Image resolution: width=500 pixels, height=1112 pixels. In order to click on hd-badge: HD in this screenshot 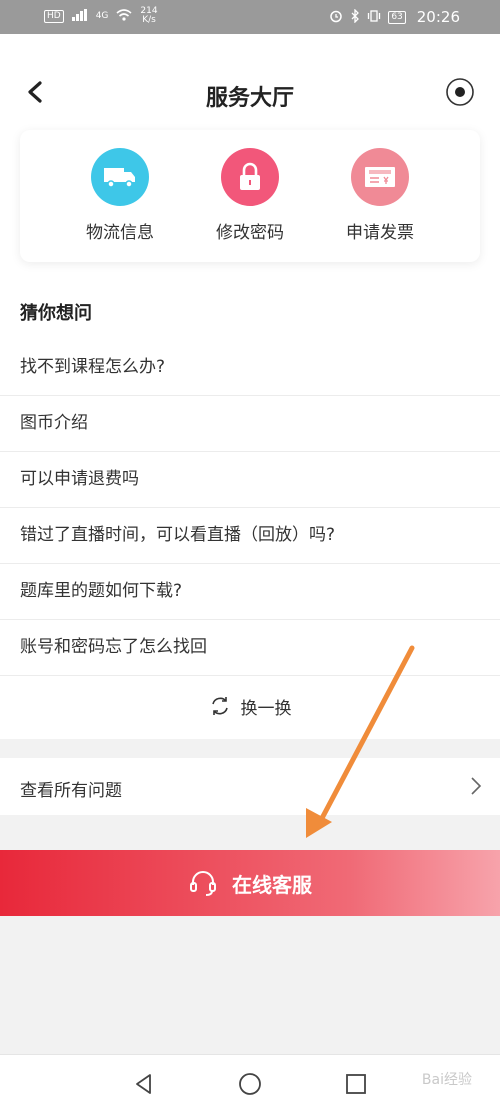, I will do `click(54, 16)`.